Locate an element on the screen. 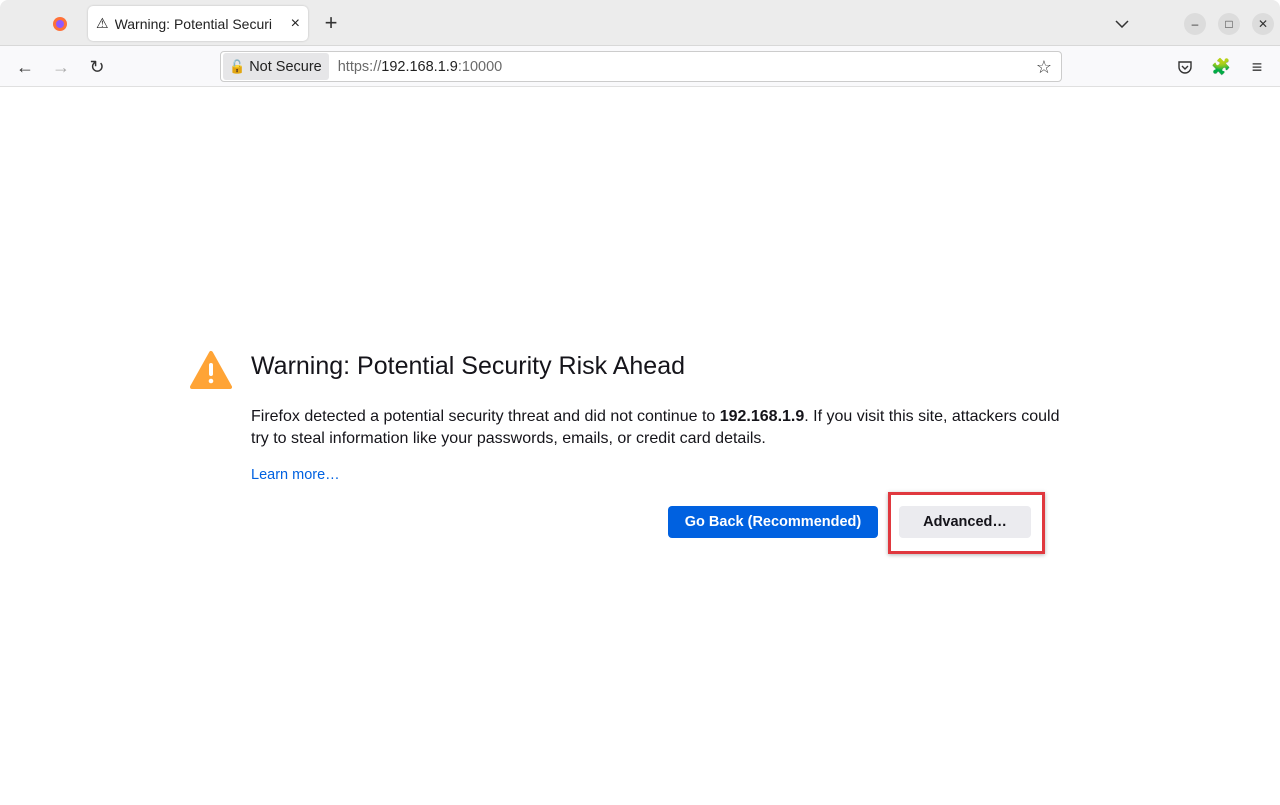  url-host: 192.168.1.9 is located at coordinates (419, 66).